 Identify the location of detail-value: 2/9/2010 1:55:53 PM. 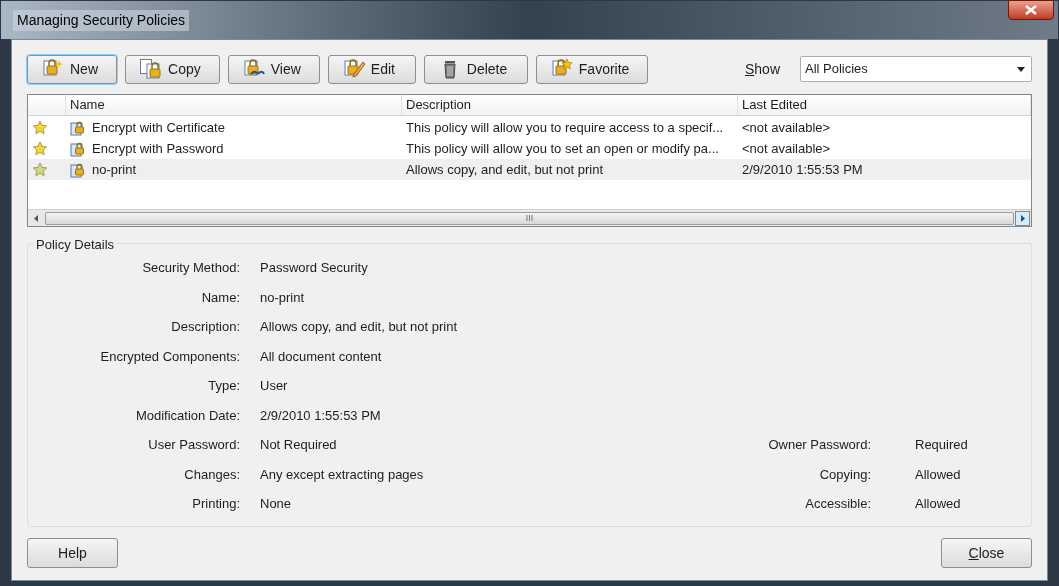
(321, 415).